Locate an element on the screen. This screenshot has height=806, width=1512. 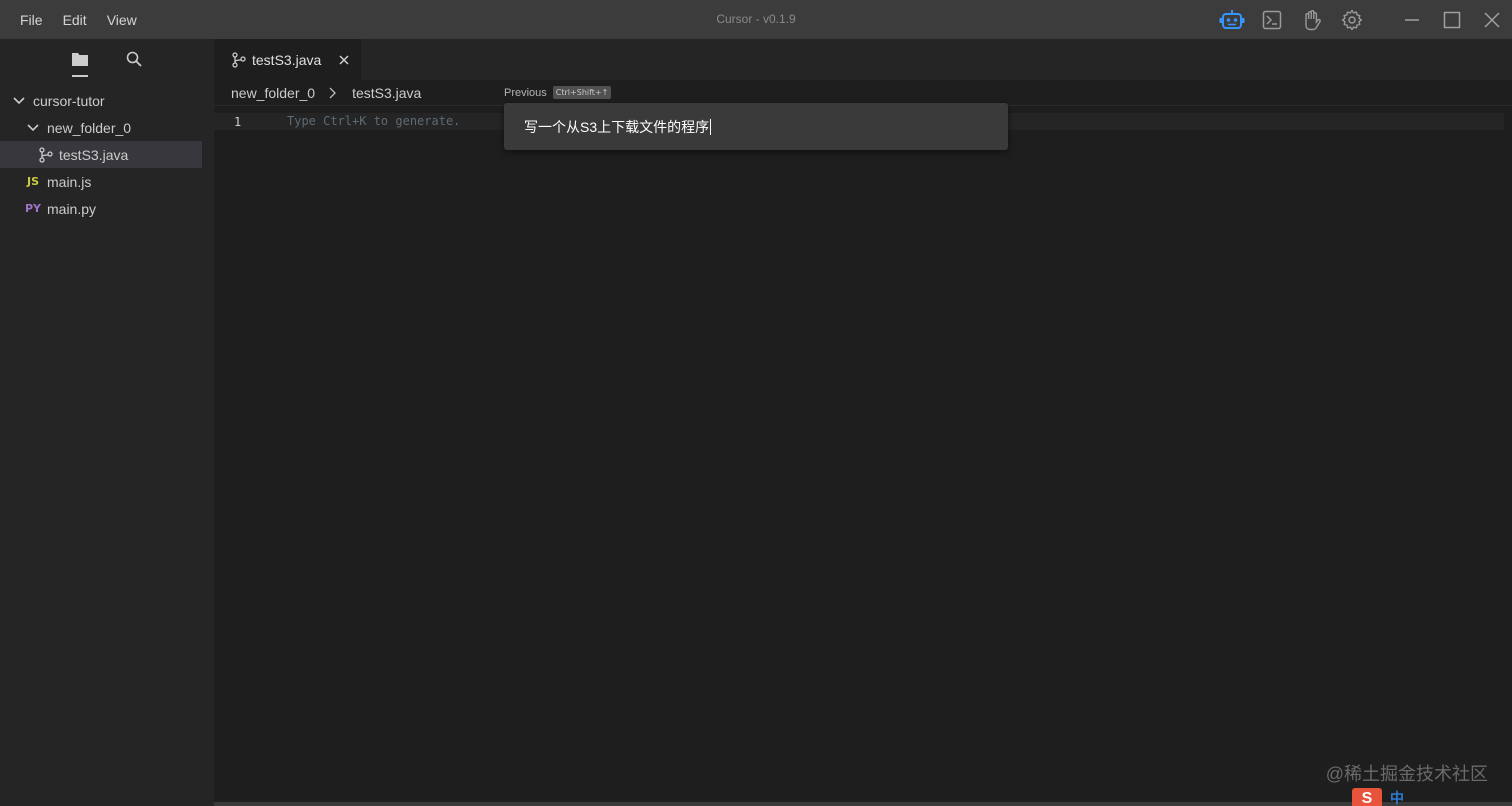
breadcrumb-file: testS3.java is located at coordinates (386, 93).